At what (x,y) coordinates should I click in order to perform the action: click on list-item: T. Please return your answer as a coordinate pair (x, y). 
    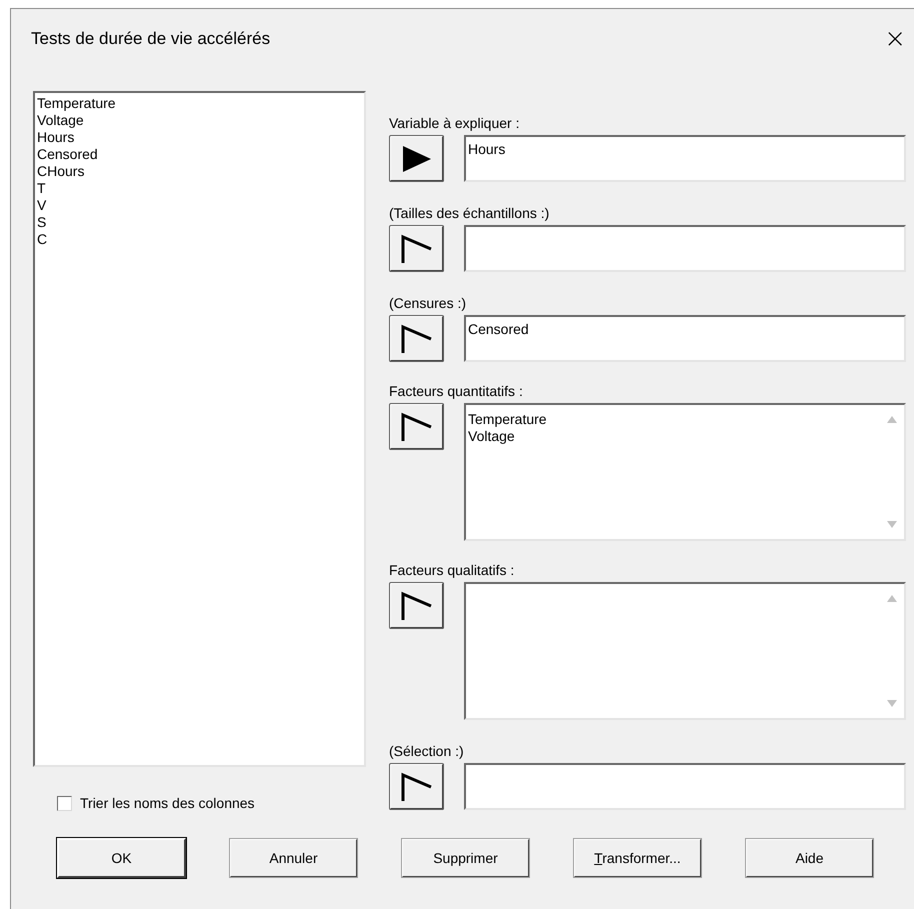
    Looking at the image, I should click on (41, 188).